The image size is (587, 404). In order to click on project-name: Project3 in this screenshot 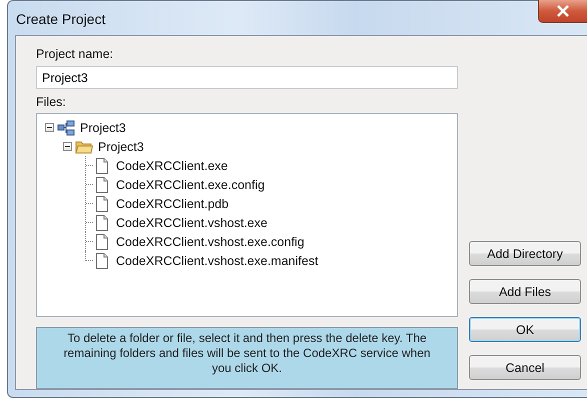, I will do `click(103, 127)`.